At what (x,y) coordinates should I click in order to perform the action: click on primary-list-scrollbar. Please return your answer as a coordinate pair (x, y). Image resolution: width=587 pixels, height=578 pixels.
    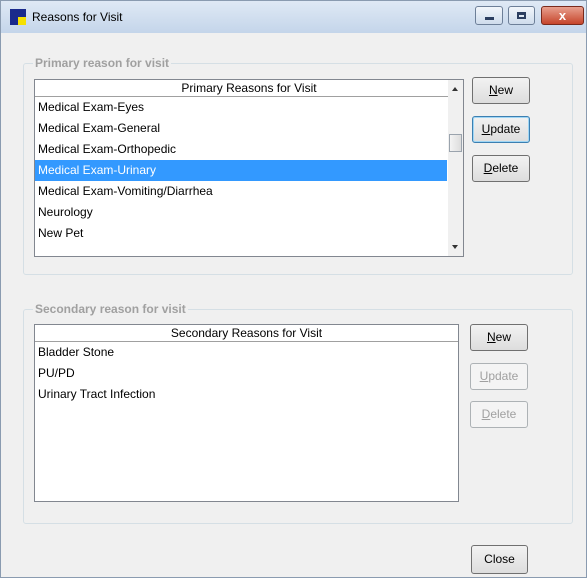
    Looking at the image, I should click on (455, 168).